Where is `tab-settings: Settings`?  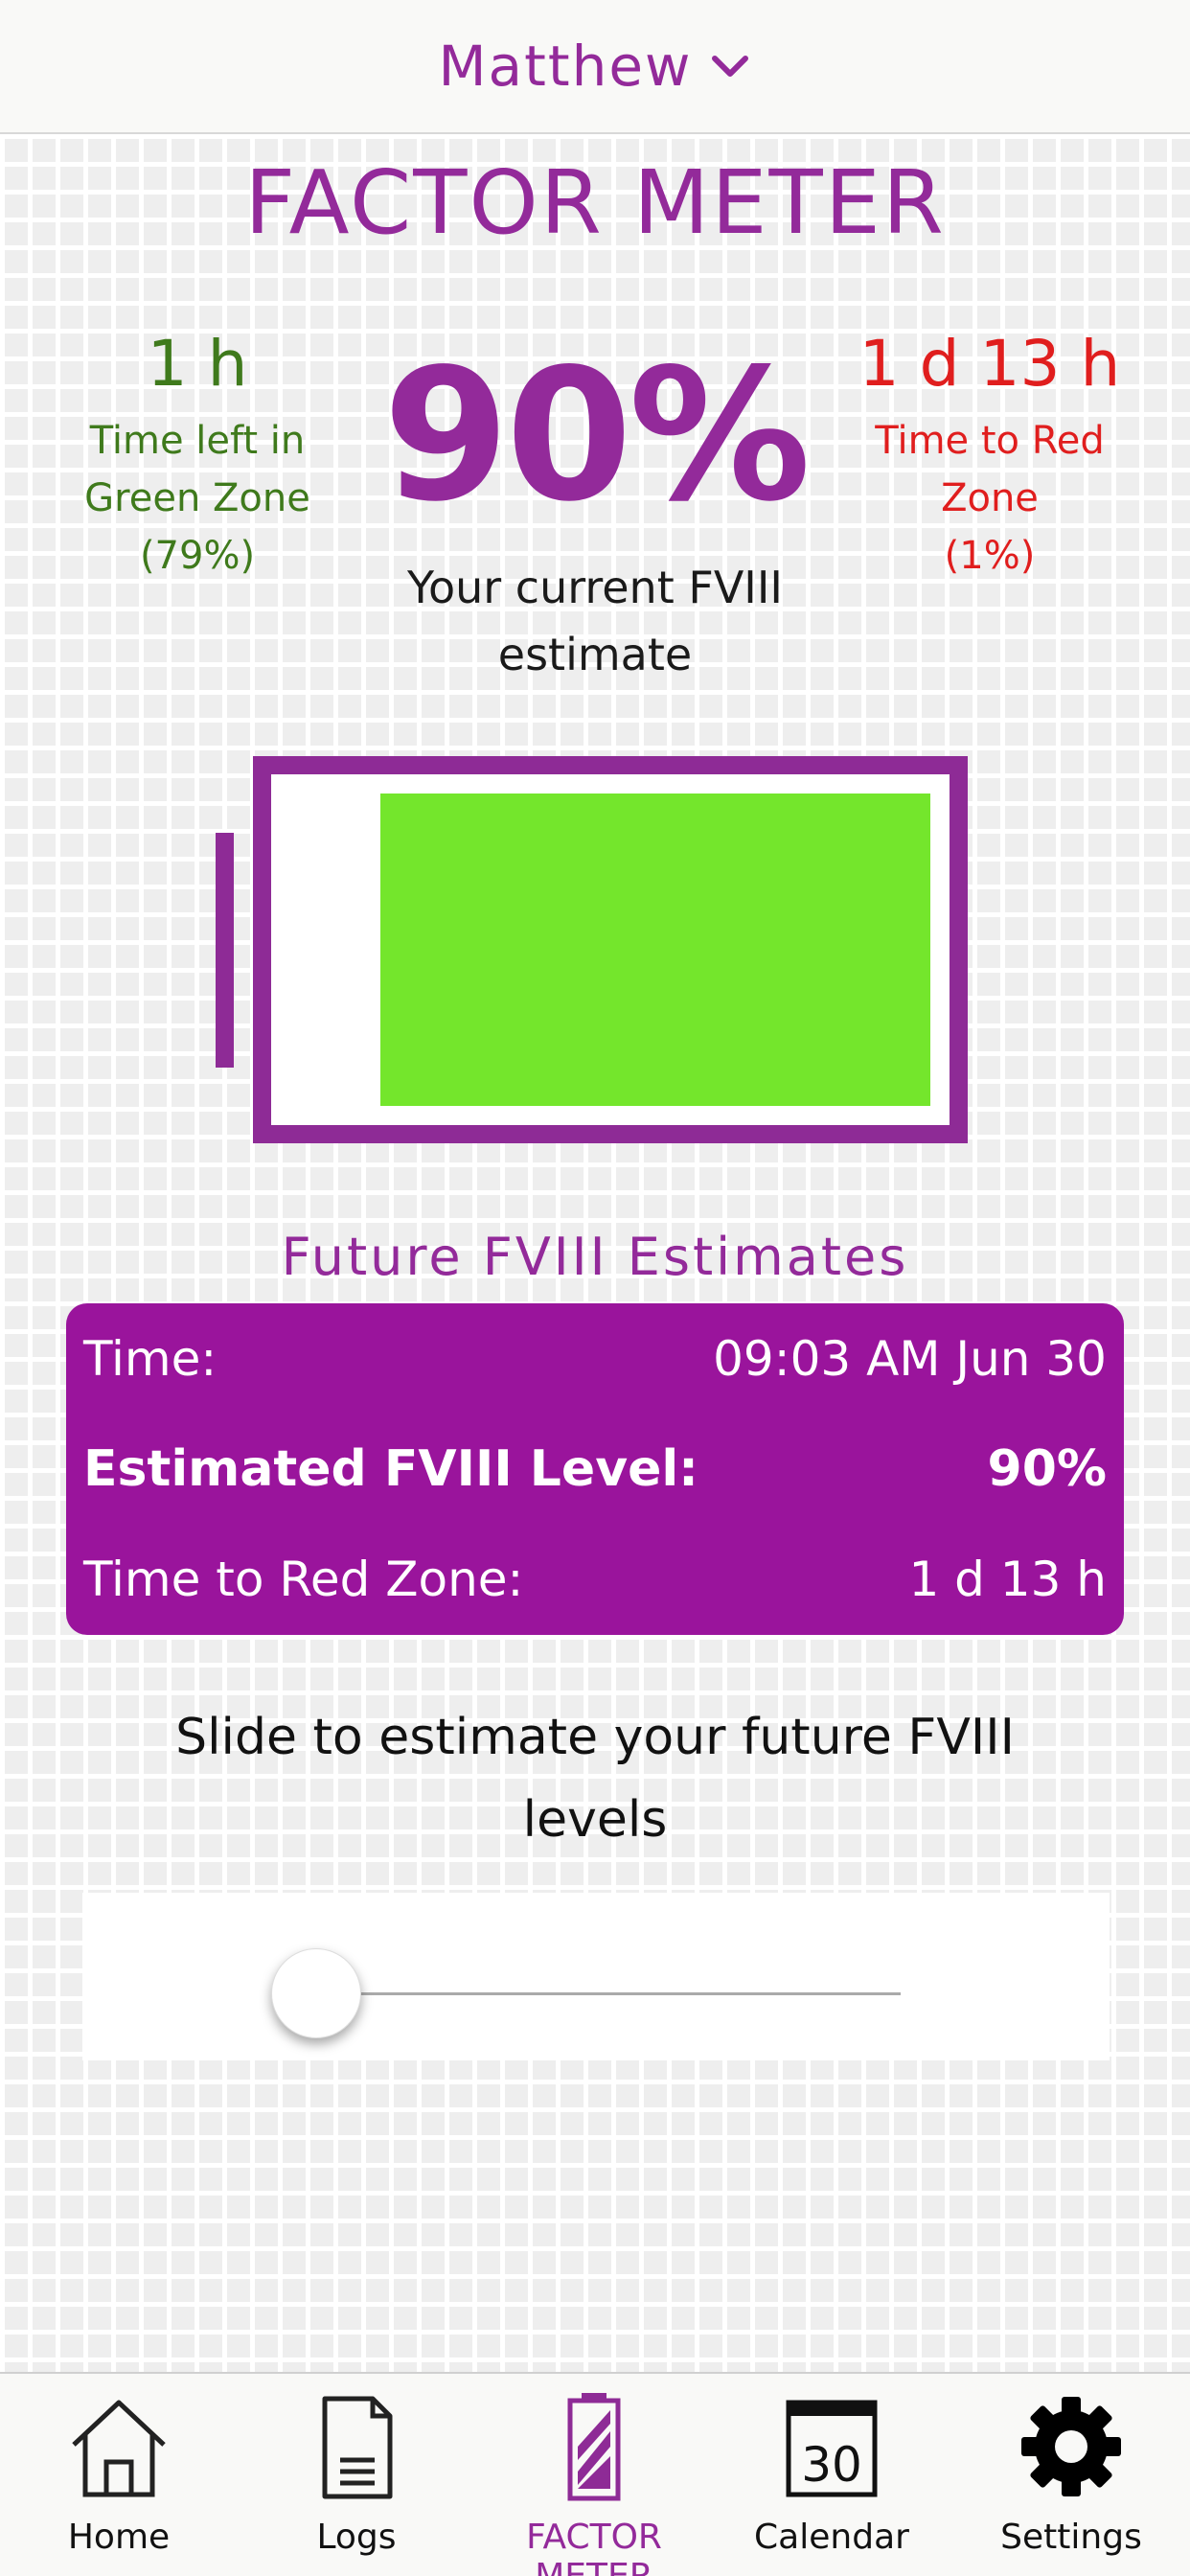
tab-settings: Settings is located at coordinates (1071, 2475).